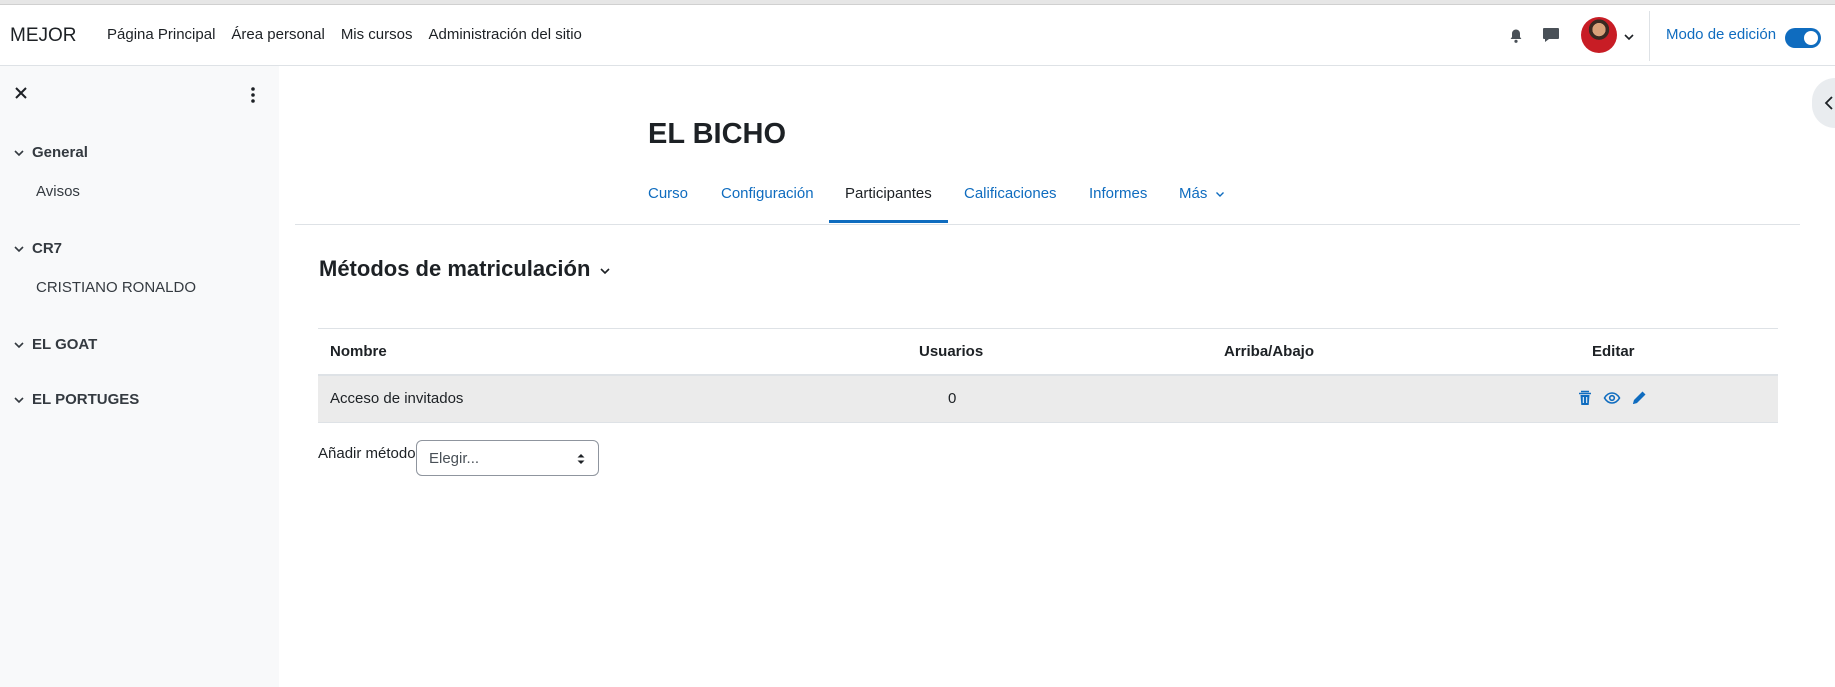  I want to click on column-header-usuarios: Usuarios, so click(951, 351).